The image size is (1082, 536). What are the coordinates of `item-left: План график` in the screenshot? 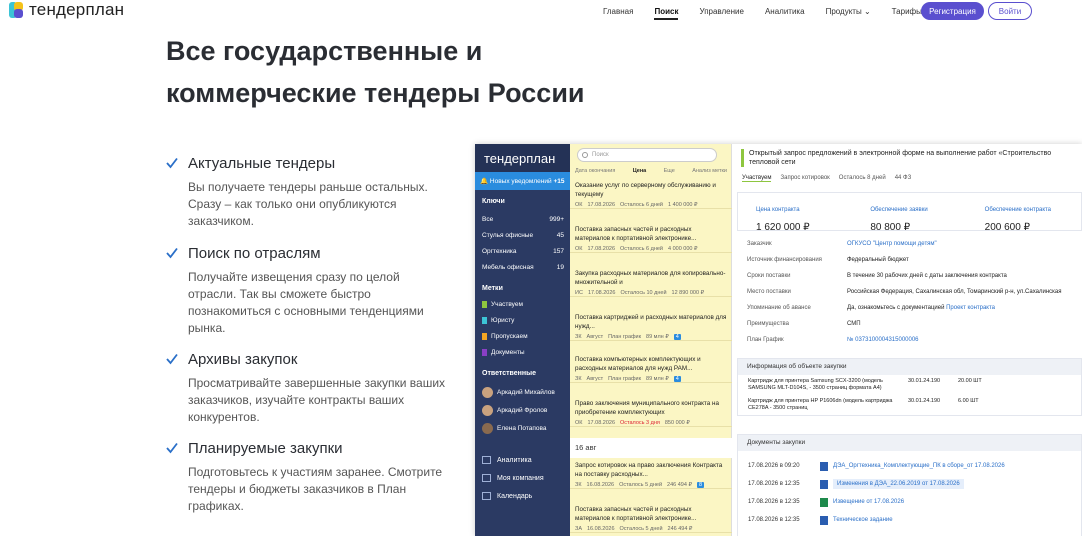 It's located at (625, 337).